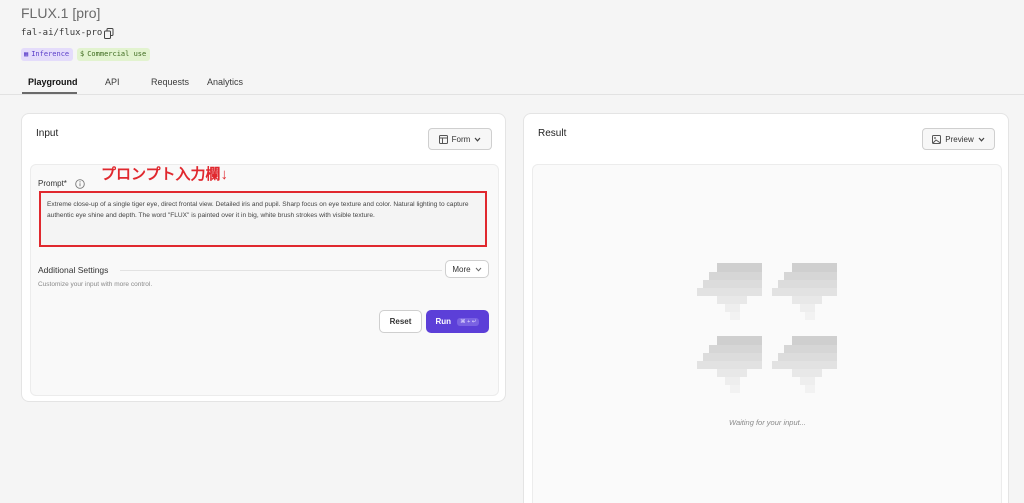  What do you see at coordinates (95, 284) in the screenshot?
I see `additional-settings-description: Customize your input with more control.` at bounding box center [95, 284].